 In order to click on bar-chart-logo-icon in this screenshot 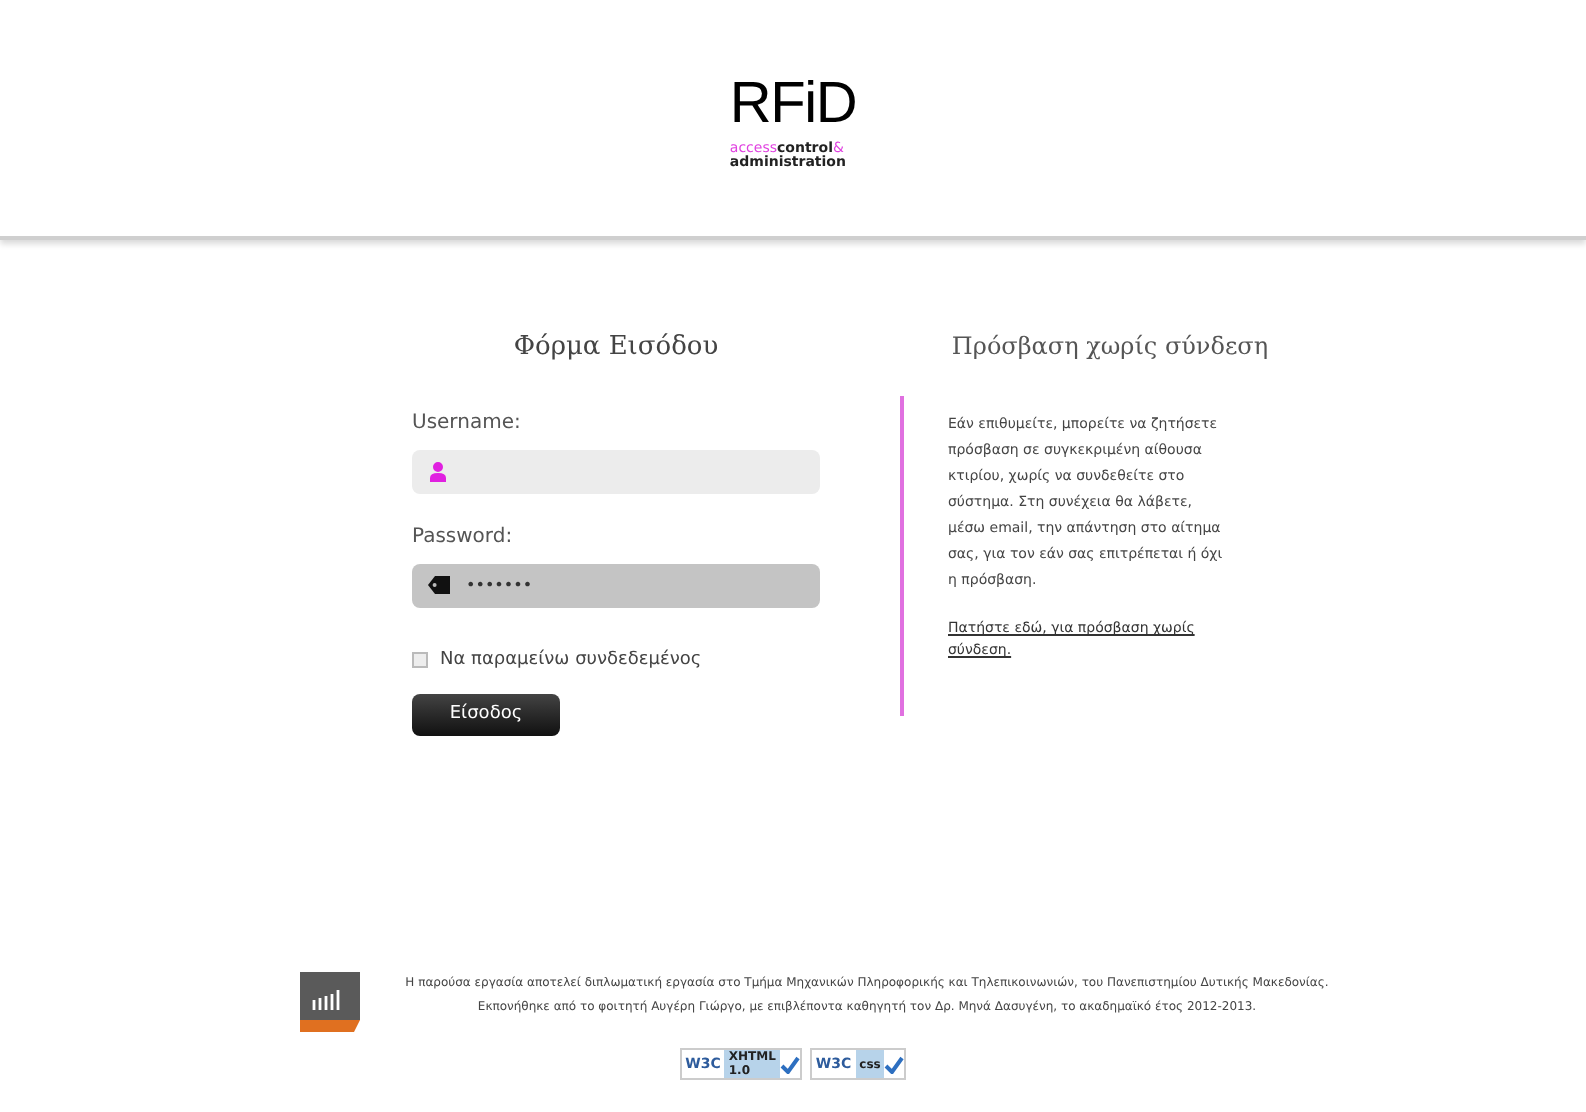, I will do `click(329, 1002)`.